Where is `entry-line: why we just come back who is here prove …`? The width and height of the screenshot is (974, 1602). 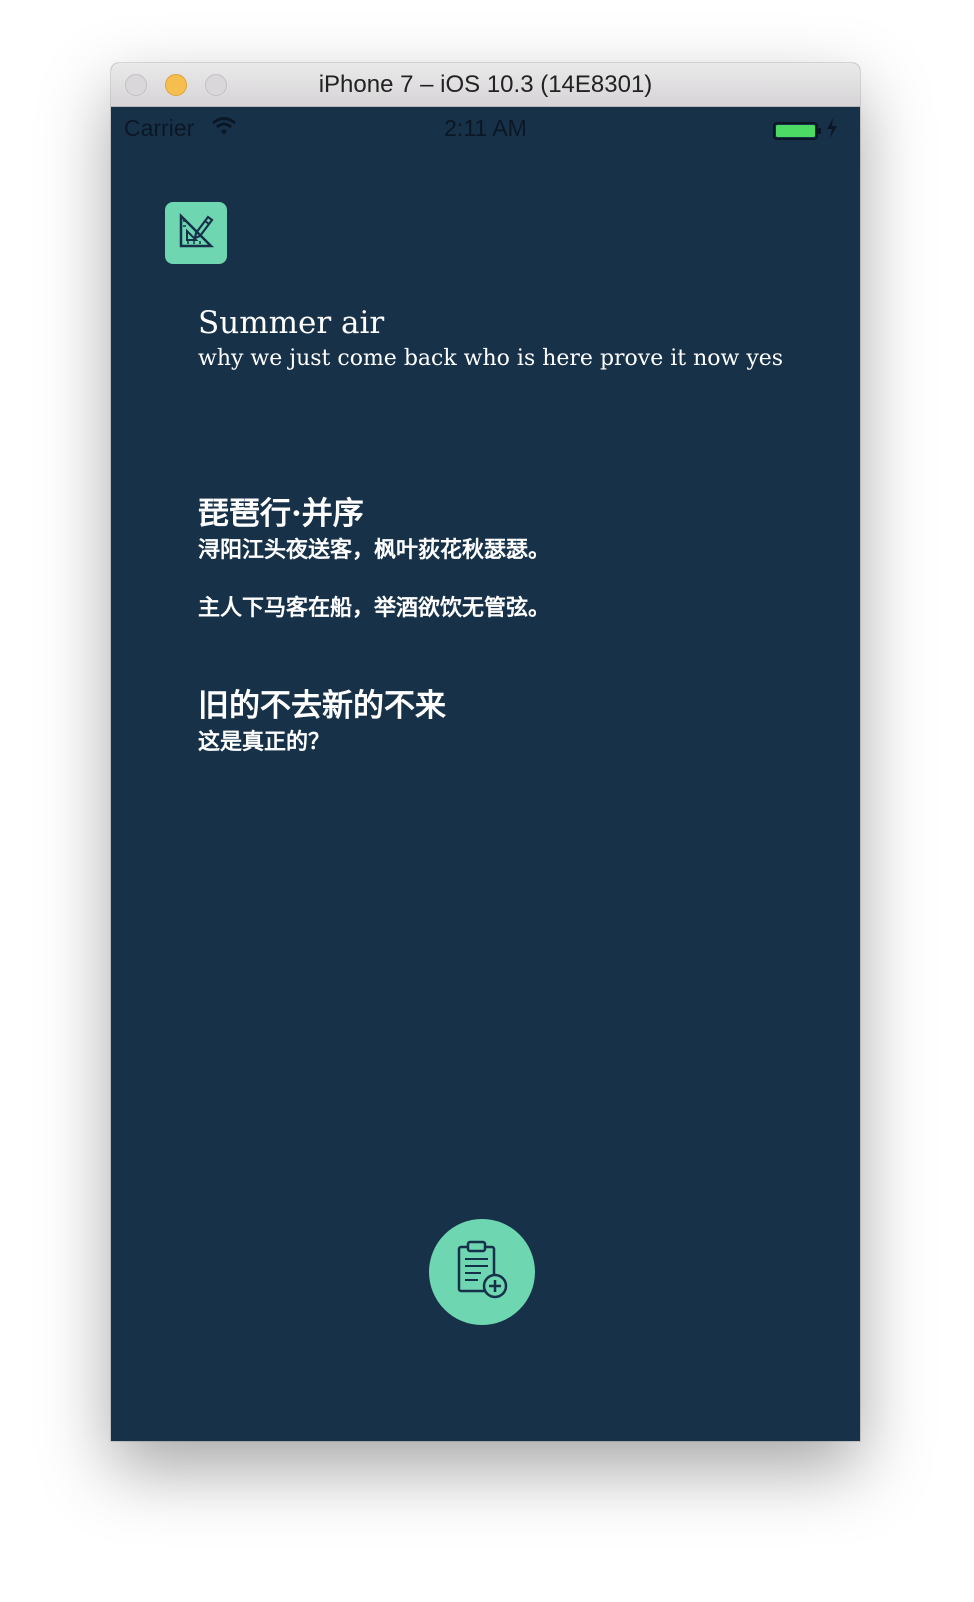 entry-line: why we just come back who is here prove … is located at coordinates (491, 358).